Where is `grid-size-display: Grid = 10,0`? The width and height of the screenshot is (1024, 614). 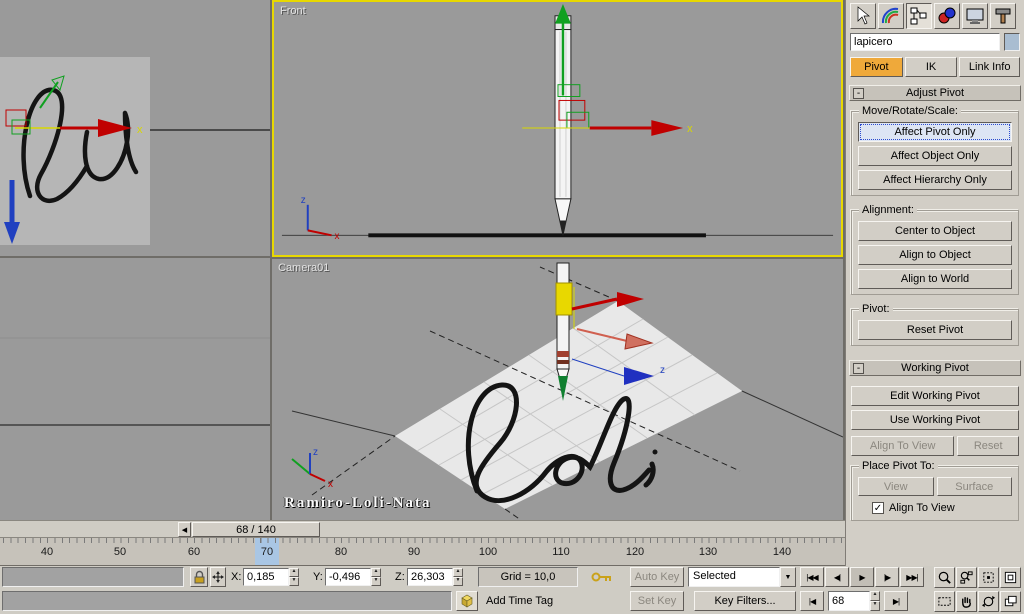
grid-size-display: Grid = 10,0 is located at coordinates (528, 577).